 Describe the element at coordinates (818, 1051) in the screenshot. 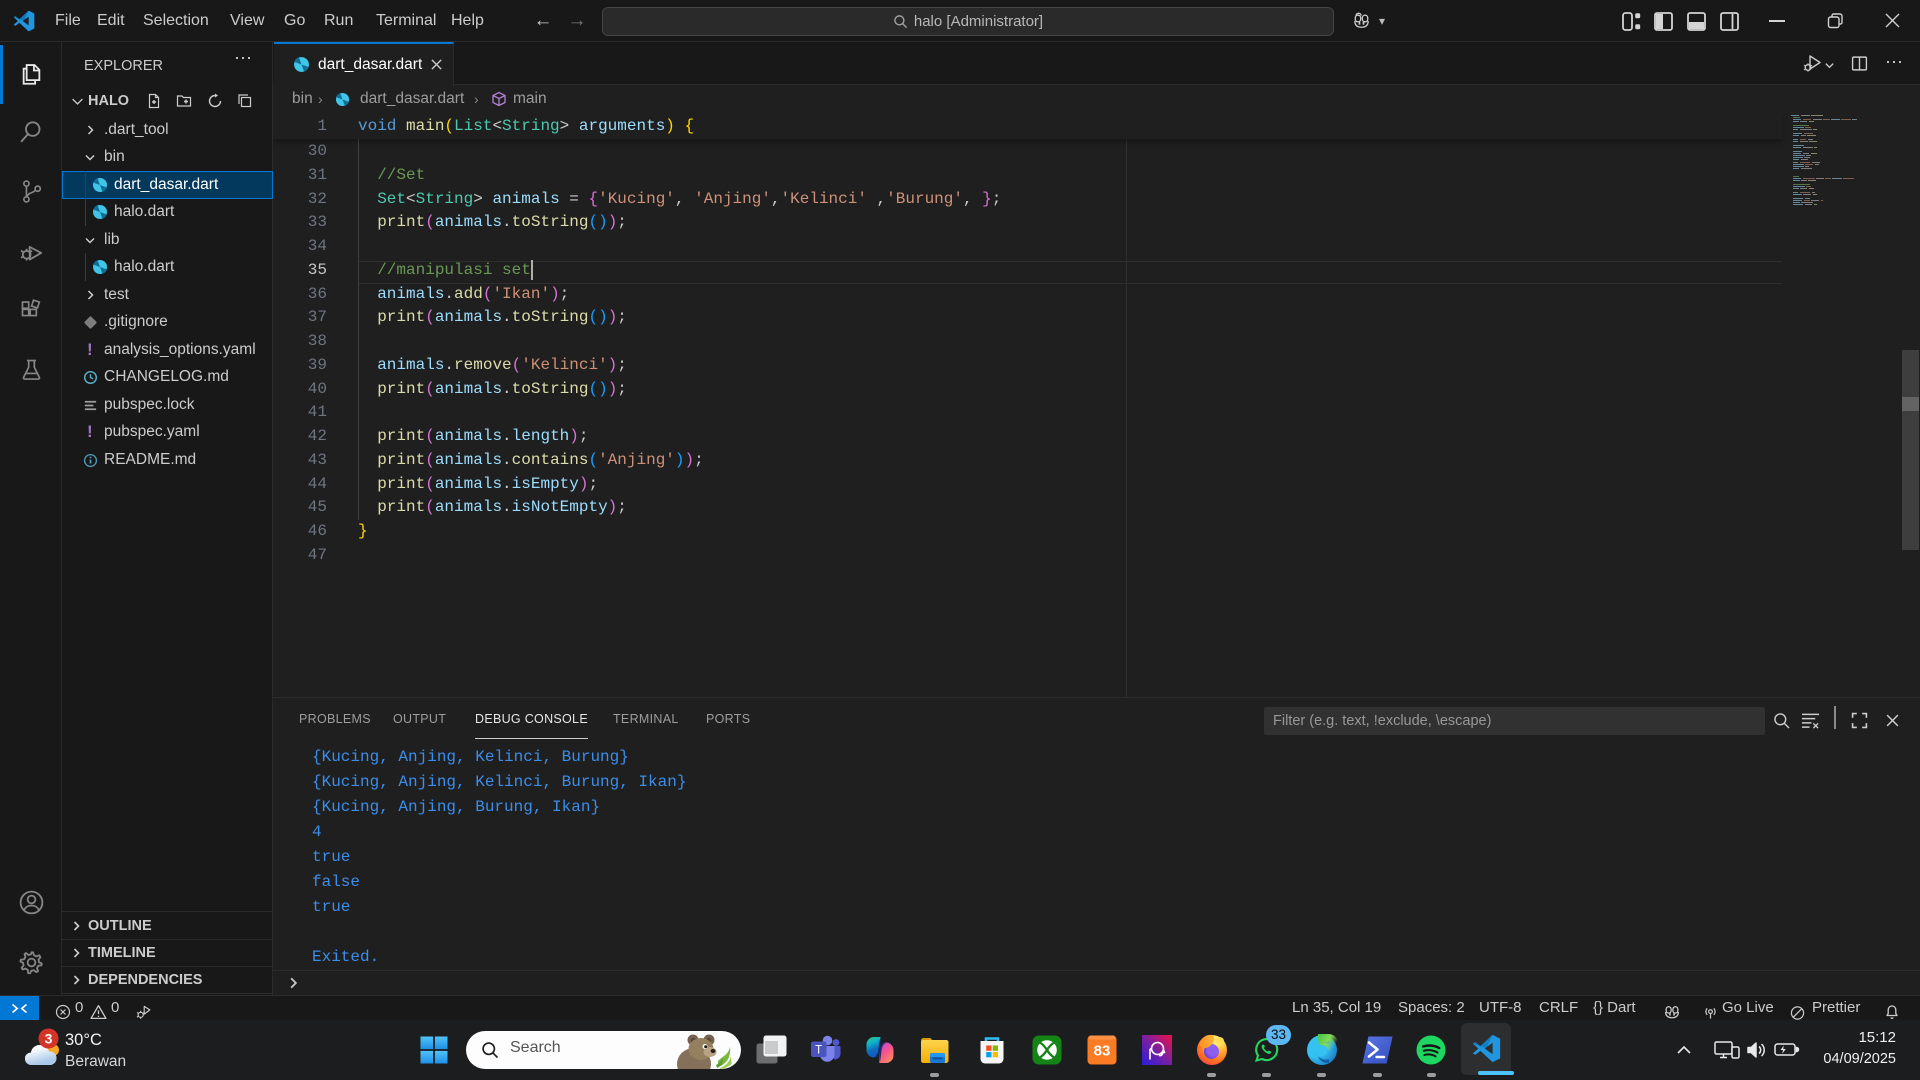

I see `svg-text: T` at that location.